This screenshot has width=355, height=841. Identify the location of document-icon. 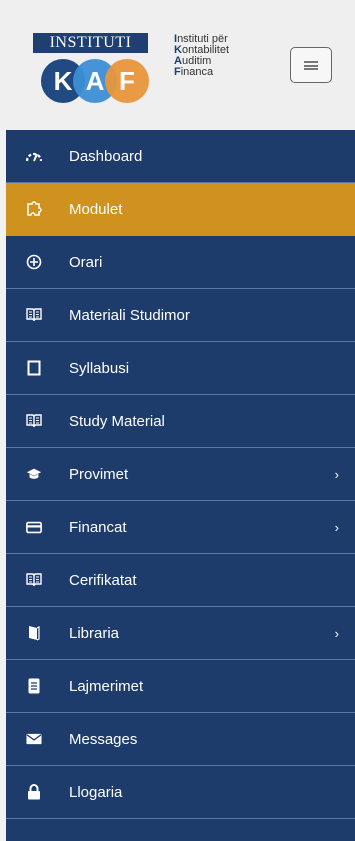
(34, 686).